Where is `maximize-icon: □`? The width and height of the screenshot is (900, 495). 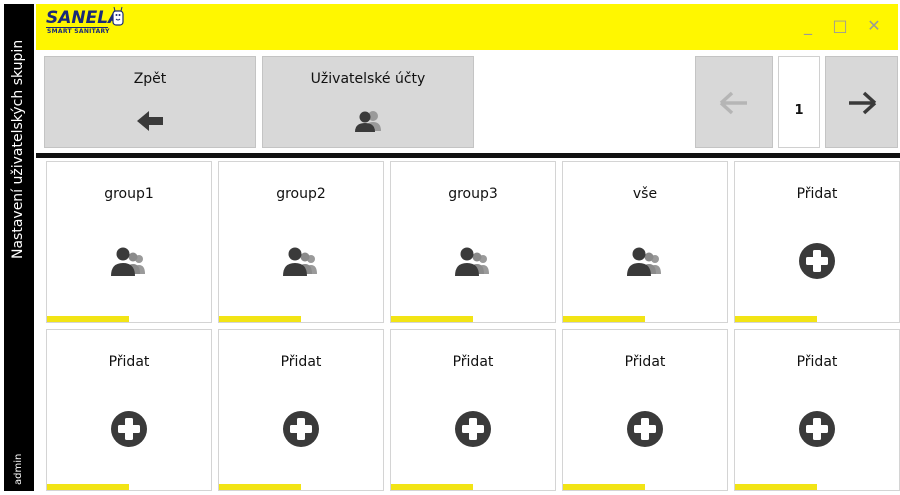 maximize-icon: □ is located at coordinates (840, 25).